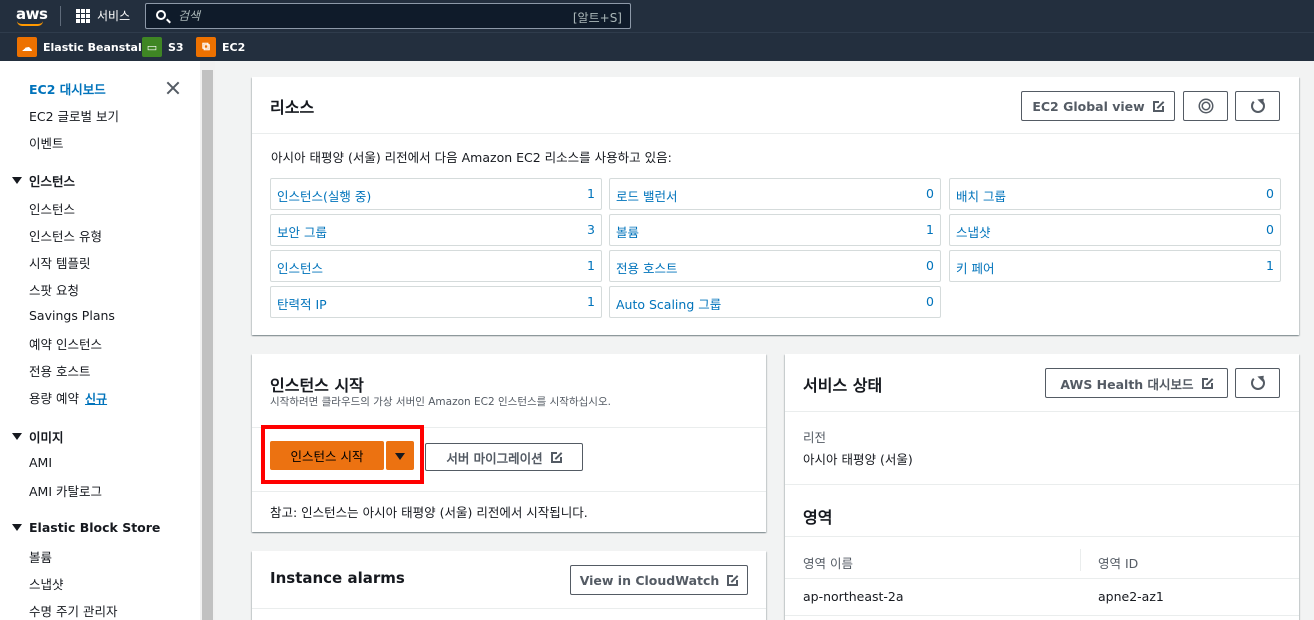 This screenshot has height=620, width=1314. I want to click on resource-snapshots: 스냅샷 0, so click(1115, 230).